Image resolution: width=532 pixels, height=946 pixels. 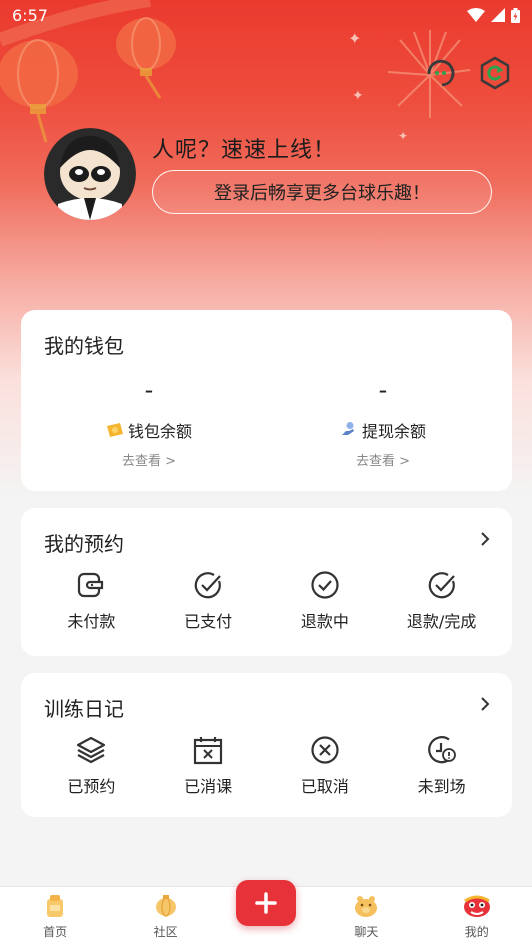 I want to click on tab-mine: 我的, so click(x=477, y=916).